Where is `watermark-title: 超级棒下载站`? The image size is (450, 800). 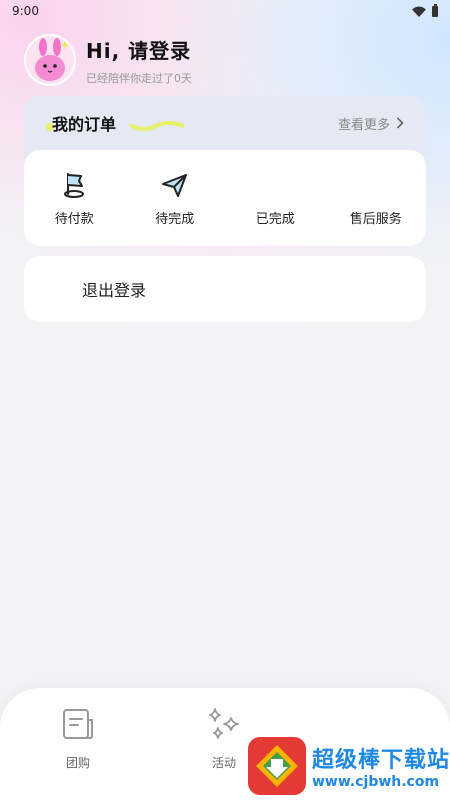
watermark-title: 超级棒下载站 is located at coordinates (381, 760).